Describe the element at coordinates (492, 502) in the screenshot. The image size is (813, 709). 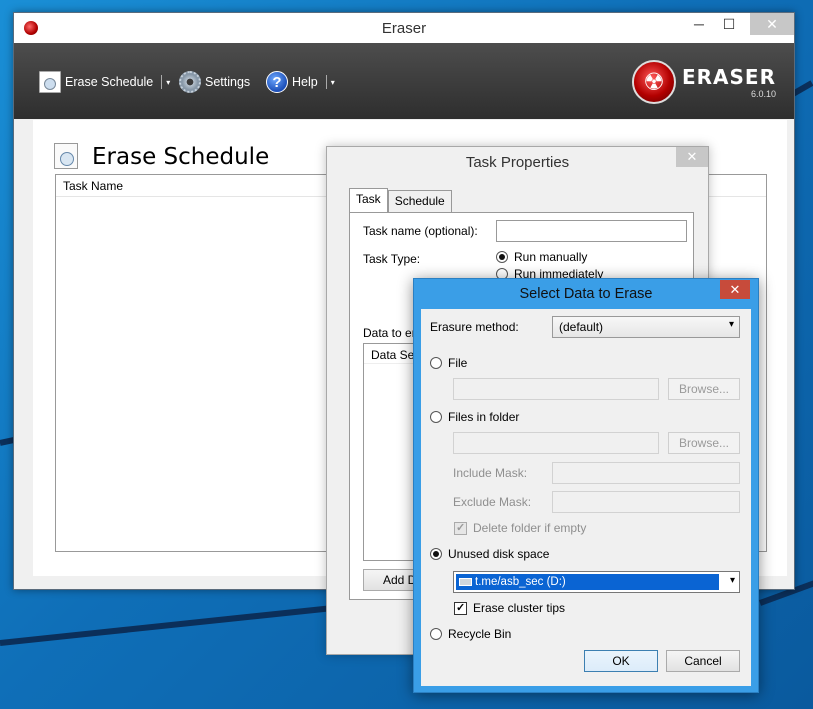
I see `exclude-mask-label: Exclude Mask:` at that location.